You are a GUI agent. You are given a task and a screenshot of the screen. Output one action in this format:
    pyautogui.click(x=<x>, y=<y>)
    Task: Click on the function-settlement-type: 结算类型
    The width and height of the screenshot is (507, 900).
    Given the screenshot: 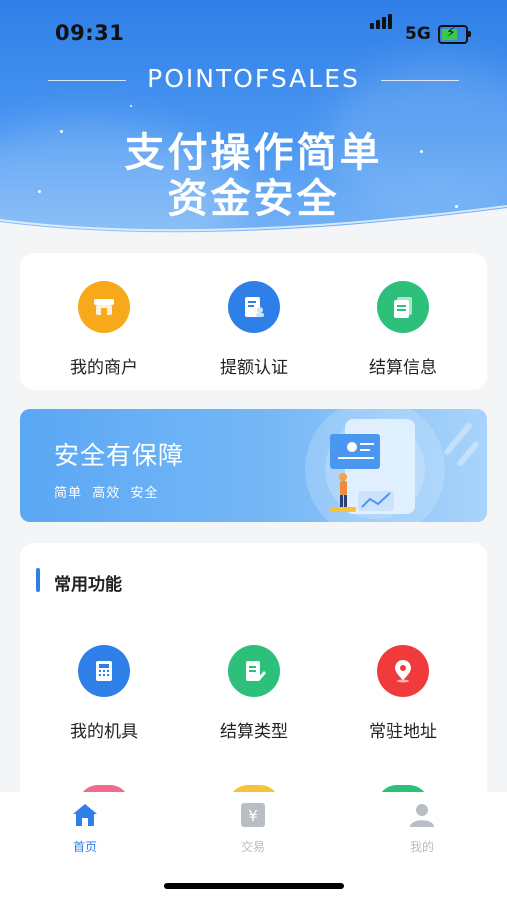 What is the action you would take?
    pyautogui.click(x=254, y=693)
    